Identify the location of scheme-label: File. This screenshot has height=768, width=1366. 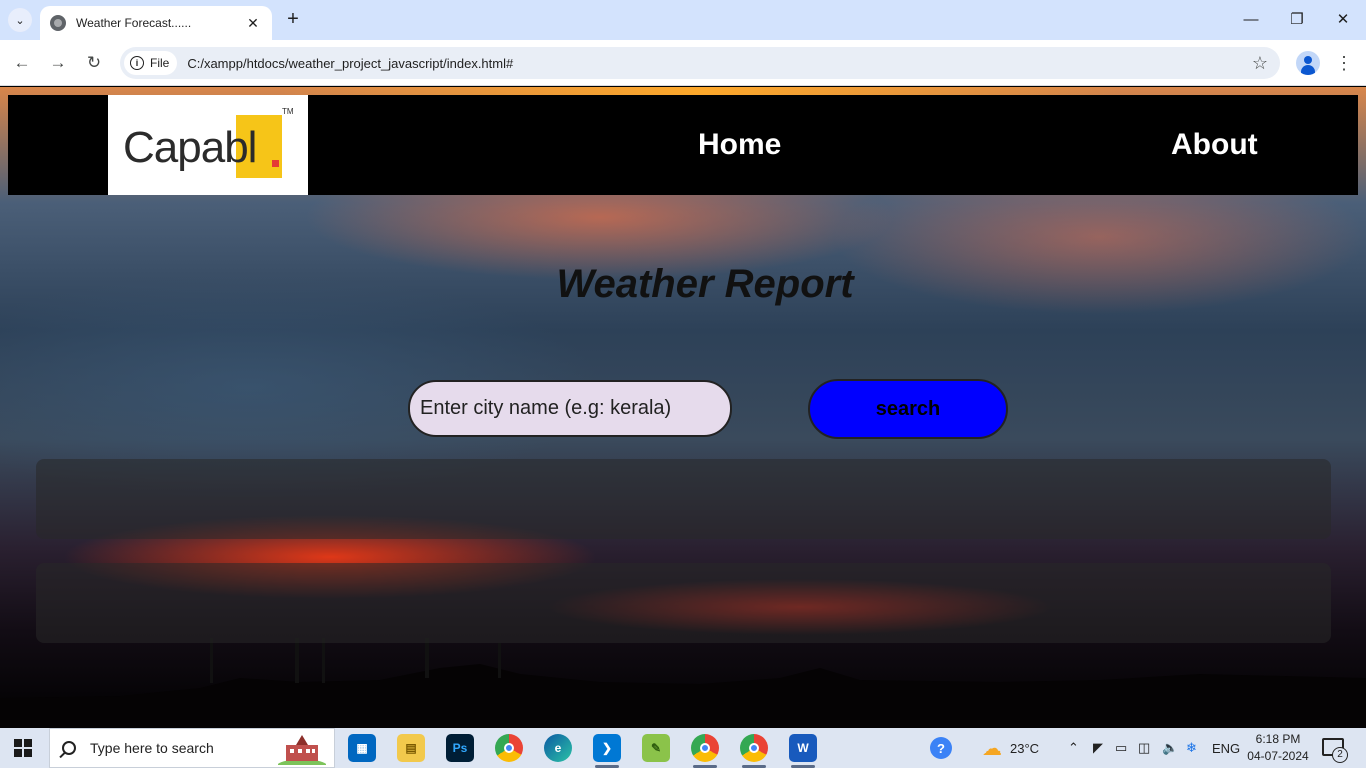
(160, 63).